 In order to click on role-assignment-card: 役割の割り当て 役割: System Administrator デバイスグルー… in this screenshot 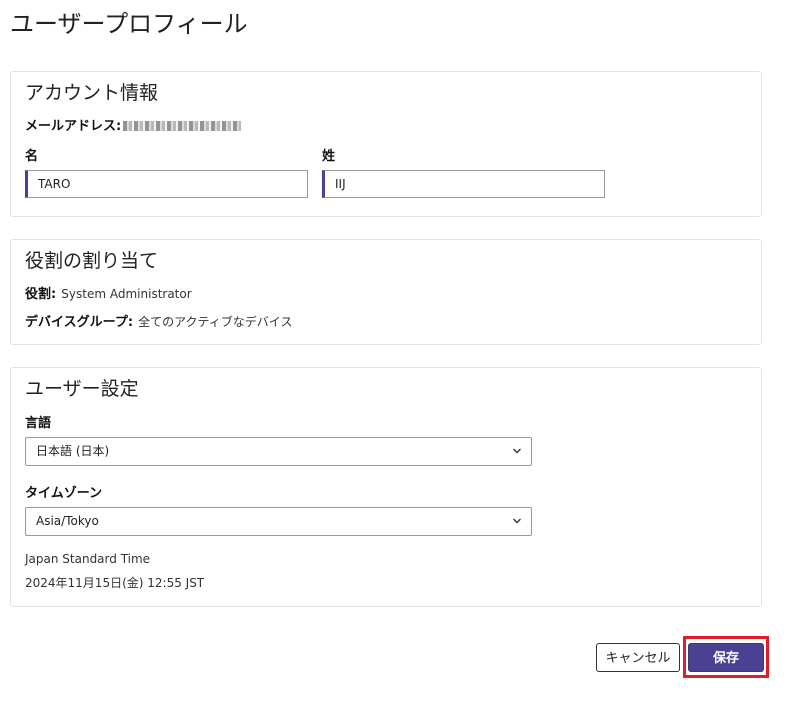, I will do `click(386, 292)`.